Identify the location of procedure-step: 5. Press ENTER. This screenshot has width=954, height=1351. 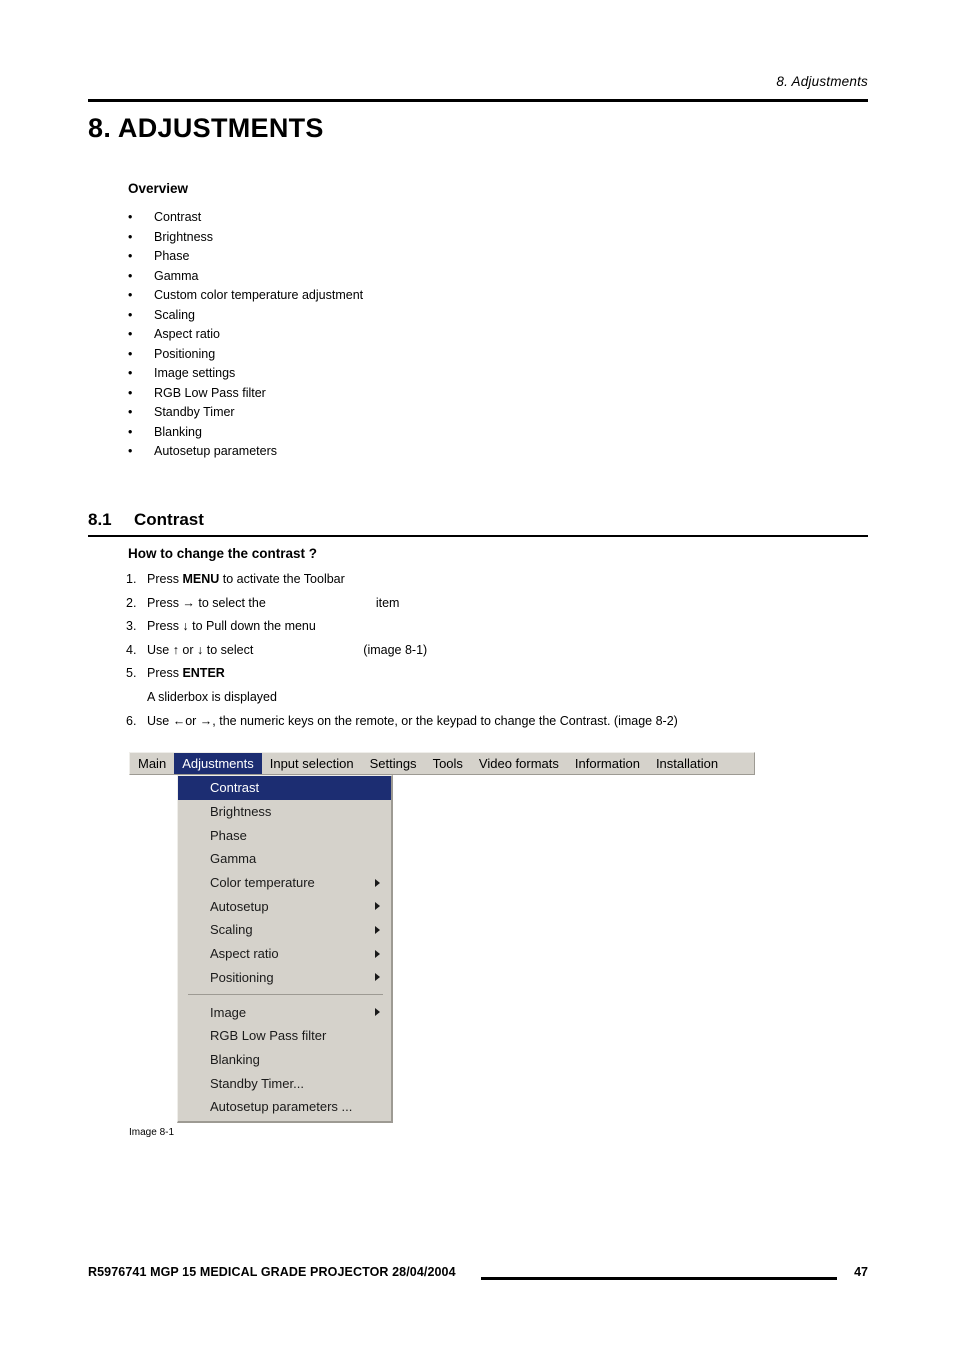
(476, 678).